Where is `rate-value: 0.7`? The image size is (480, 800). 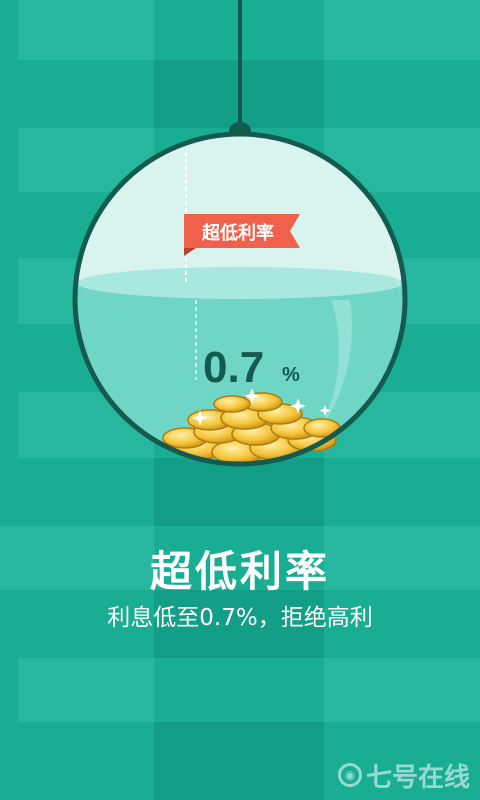 rate-value: 0.7 is located at coordinates (233, 367).